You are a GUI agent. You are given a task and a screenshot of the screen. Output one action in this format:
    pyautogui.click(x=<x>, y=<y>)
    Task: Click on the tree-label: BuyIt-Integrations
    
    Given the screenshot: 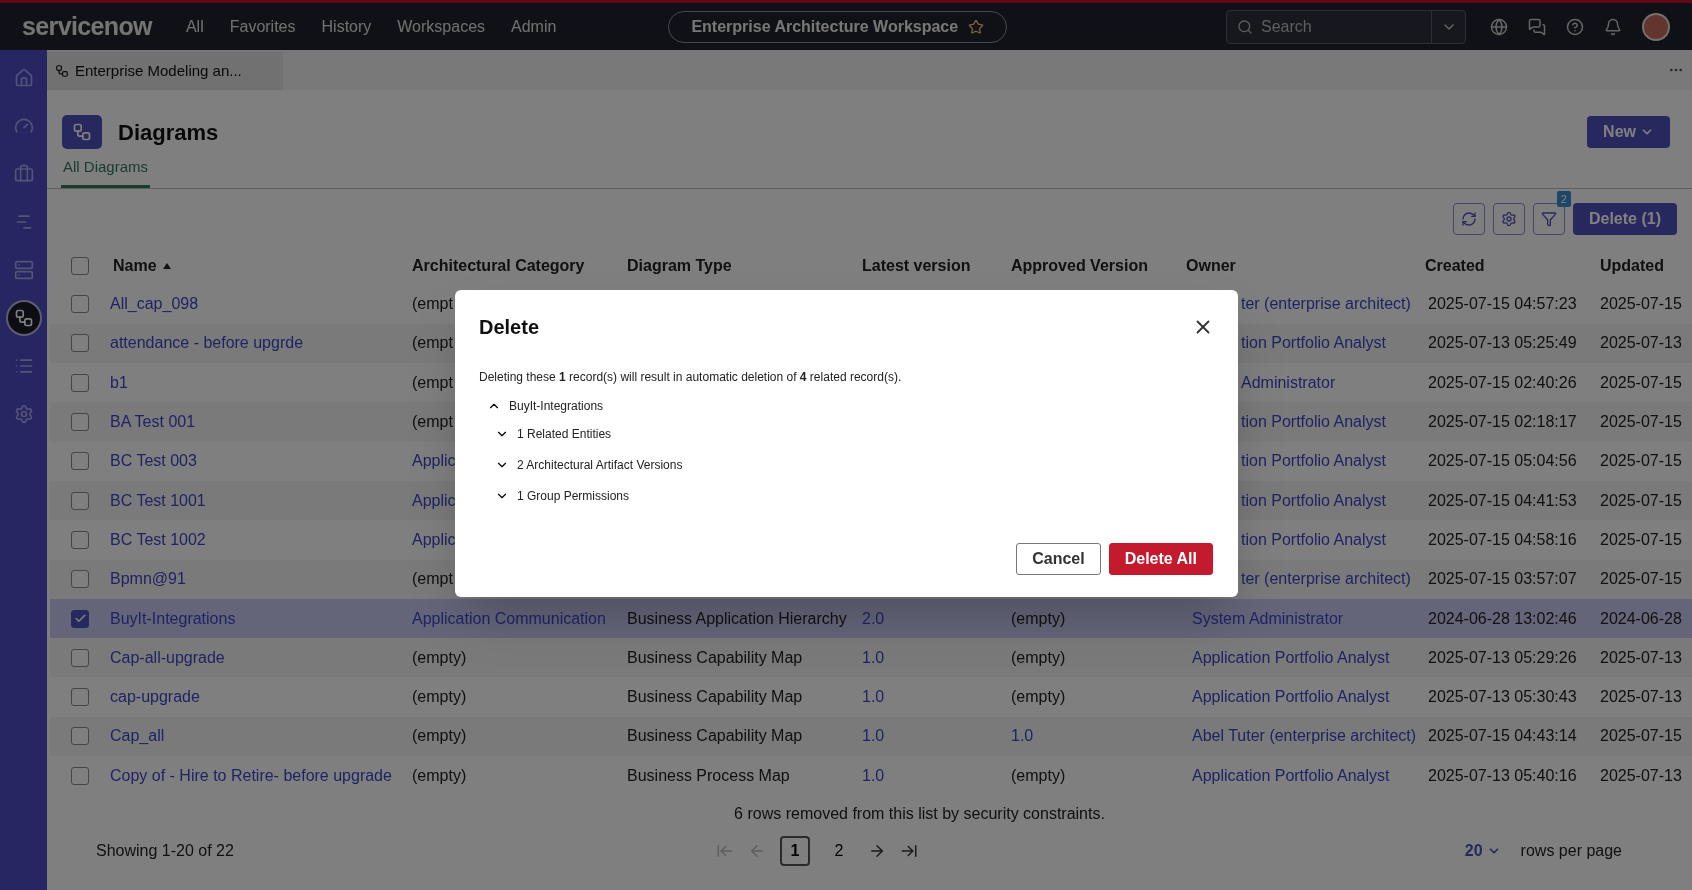 What is the action you would take?
    pyautogui.click(x=556, y=406)
    